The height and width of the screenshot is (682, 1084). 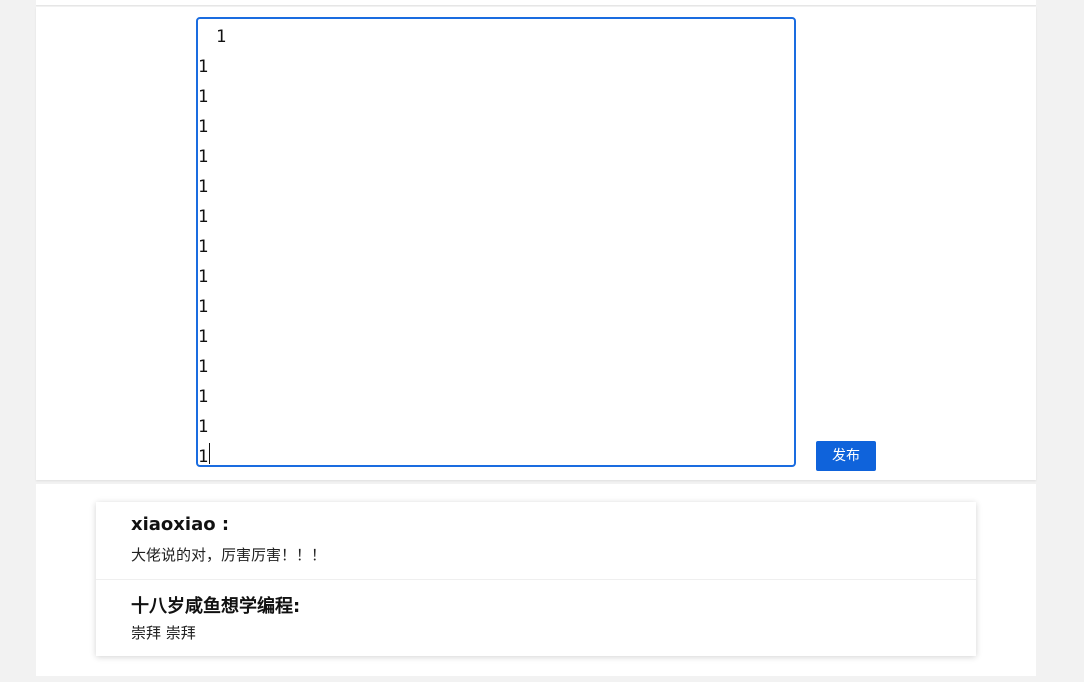 I want to click on publish-button: 发布, so click(x=846, y=456).